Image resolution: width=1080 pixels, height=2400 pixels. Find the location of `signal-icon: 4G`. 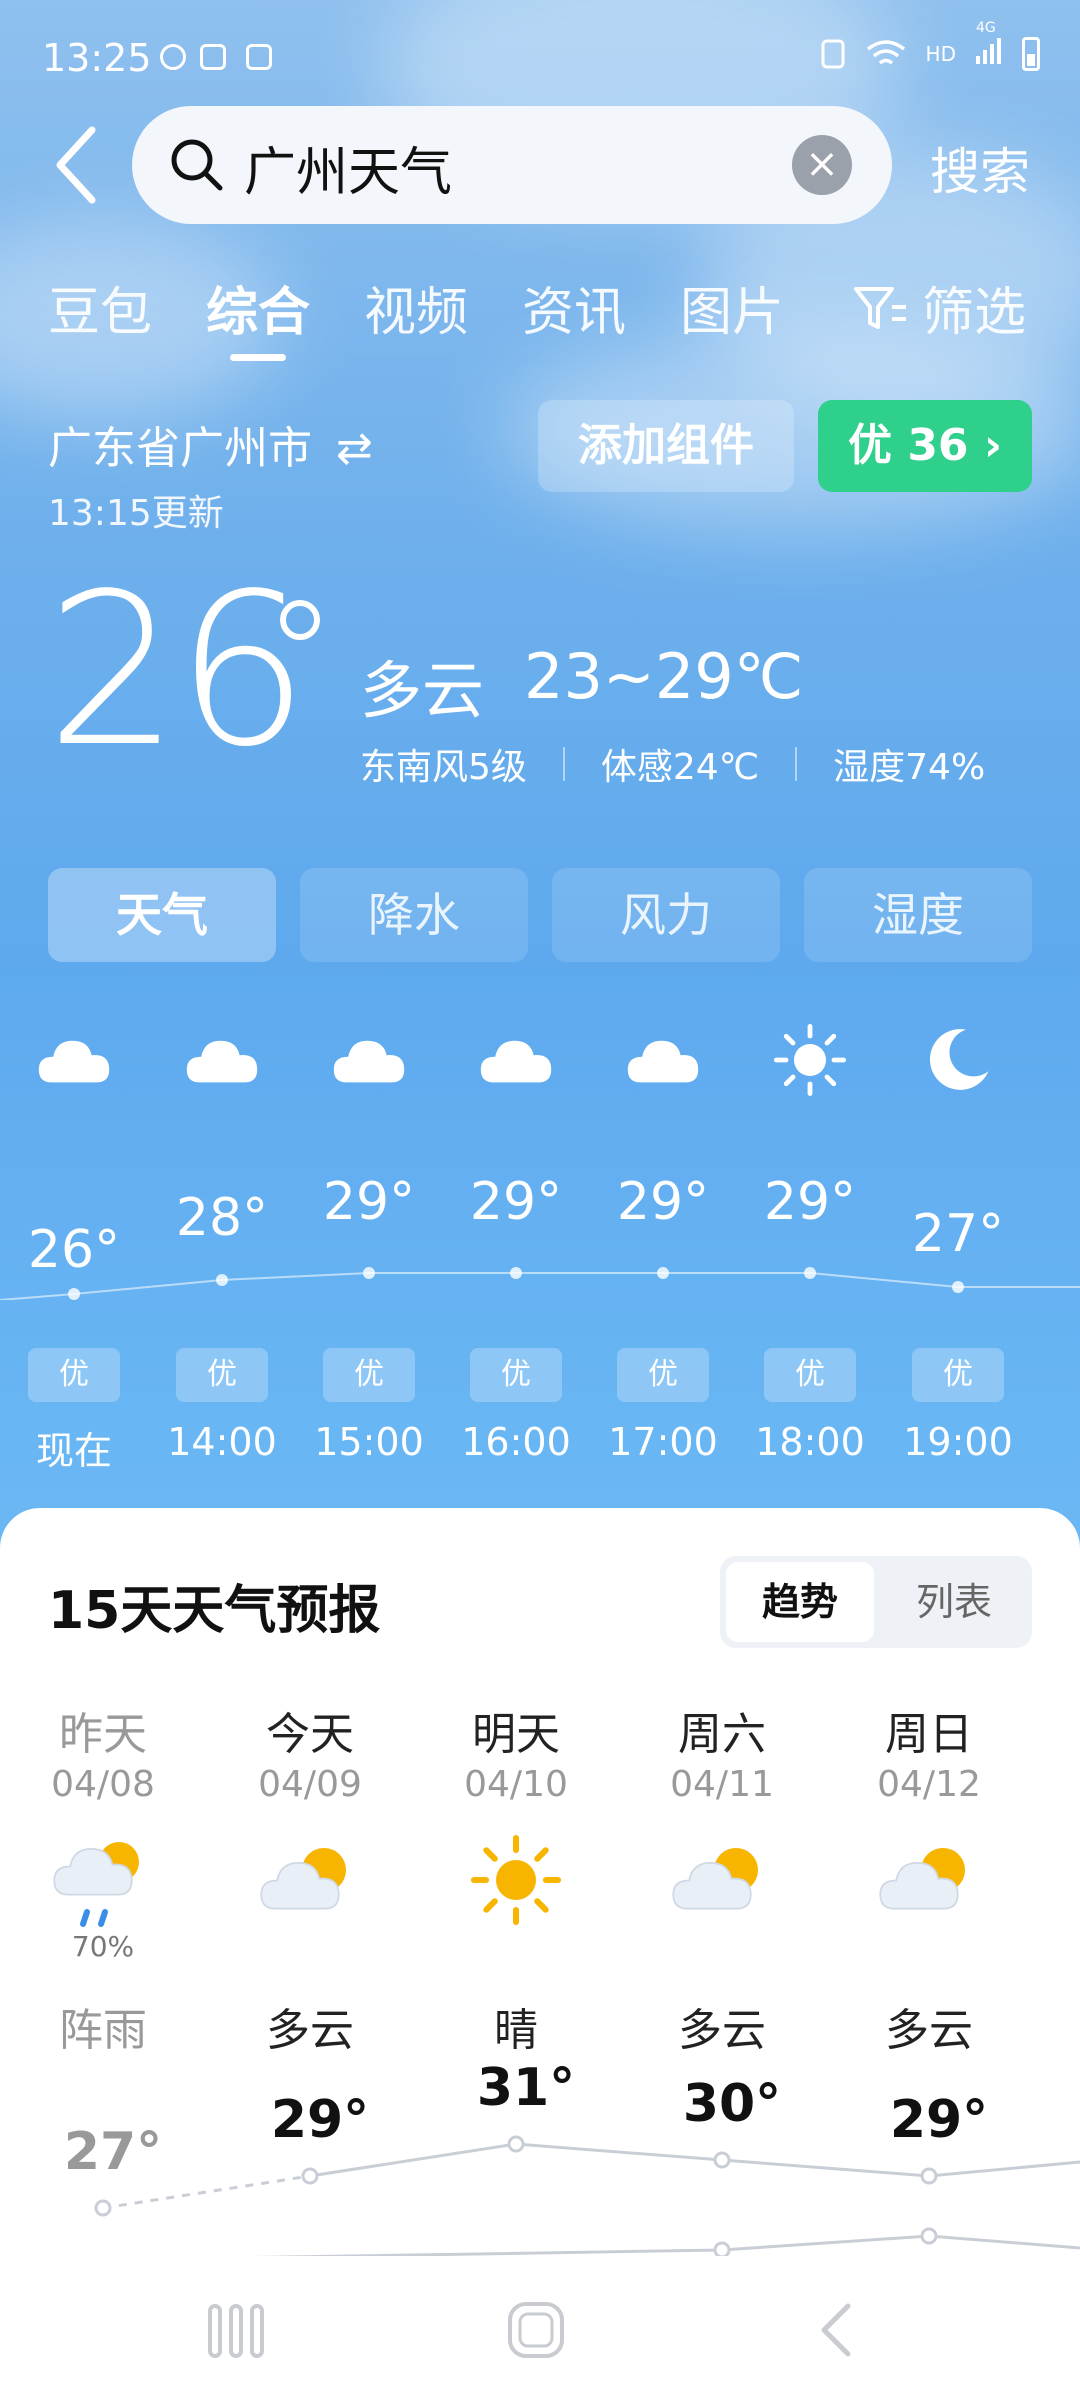

signal-icon: 4G is located at coordinates (989, 45).